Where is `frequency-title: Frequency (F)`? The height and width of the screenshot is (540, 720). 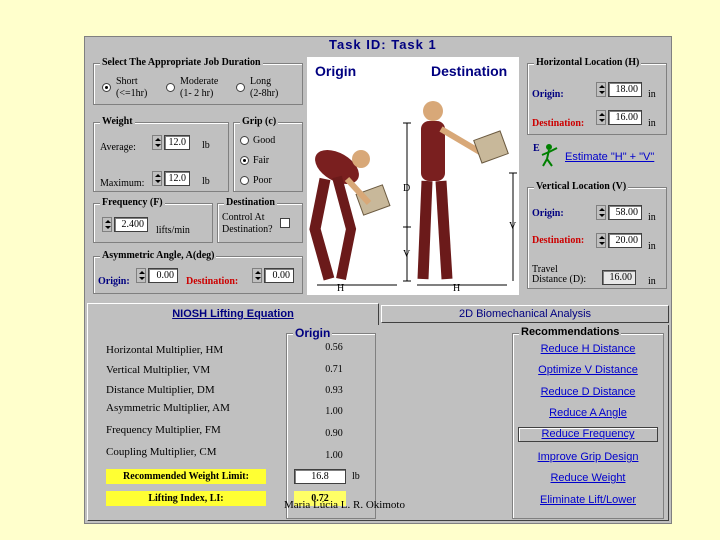
frequency-title: Frequency (F) is located at coordinates (132, 202).